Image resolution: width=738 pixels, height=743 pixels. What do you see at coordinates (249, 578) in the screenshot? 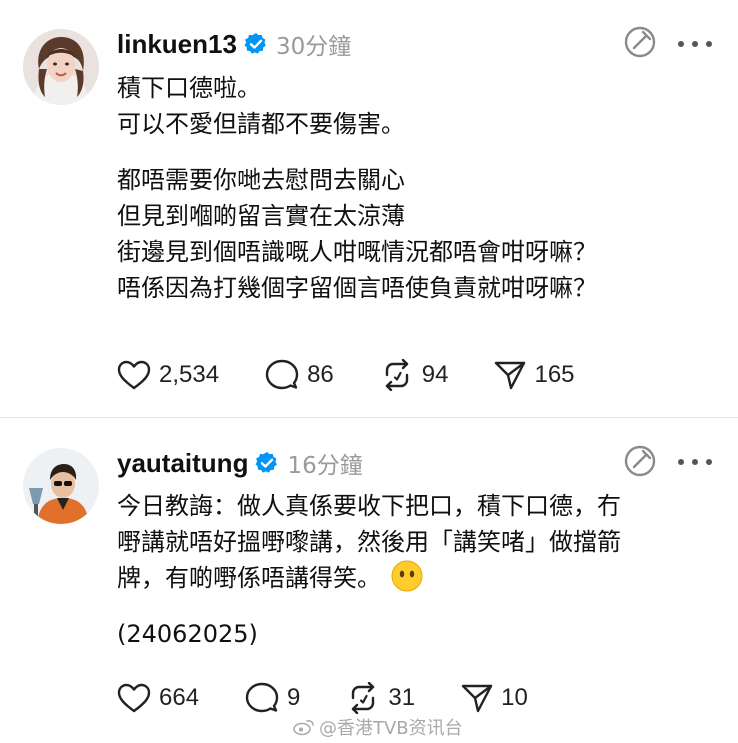
I see `post-line: 牌，有啲嘢係唔講得笑。` at bounding box center [249, 578].